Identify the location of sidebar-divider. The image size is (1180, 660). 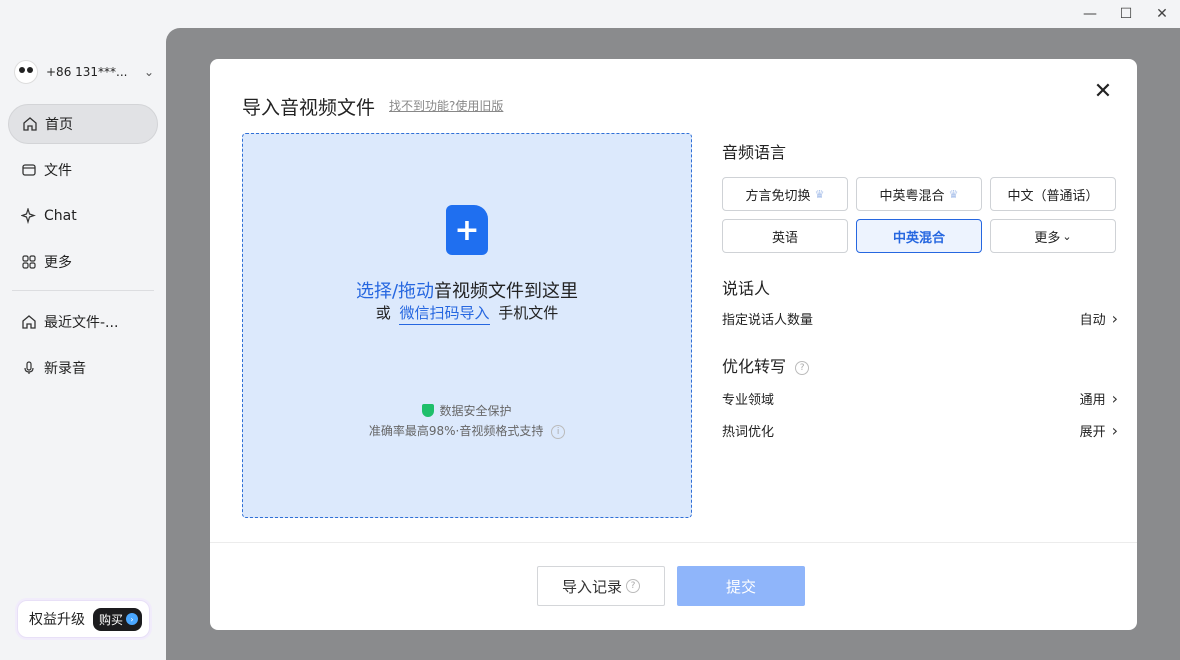
(83, 290).